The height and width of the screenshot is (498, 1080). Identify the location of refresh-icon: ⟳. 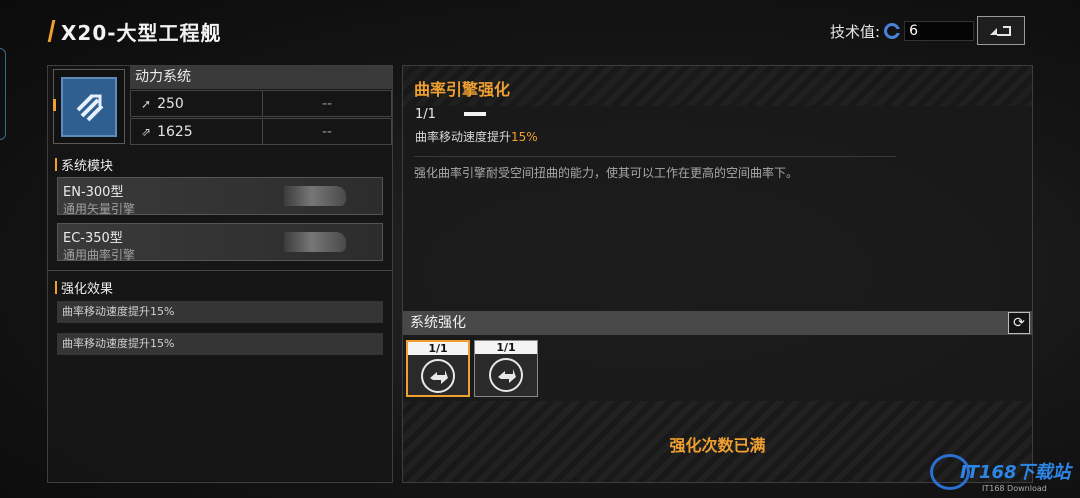
(1019, 323).